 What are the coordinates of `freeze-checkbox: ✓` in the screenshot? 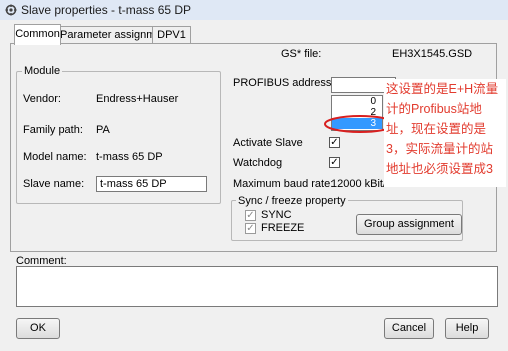 It's located at (250, 228).